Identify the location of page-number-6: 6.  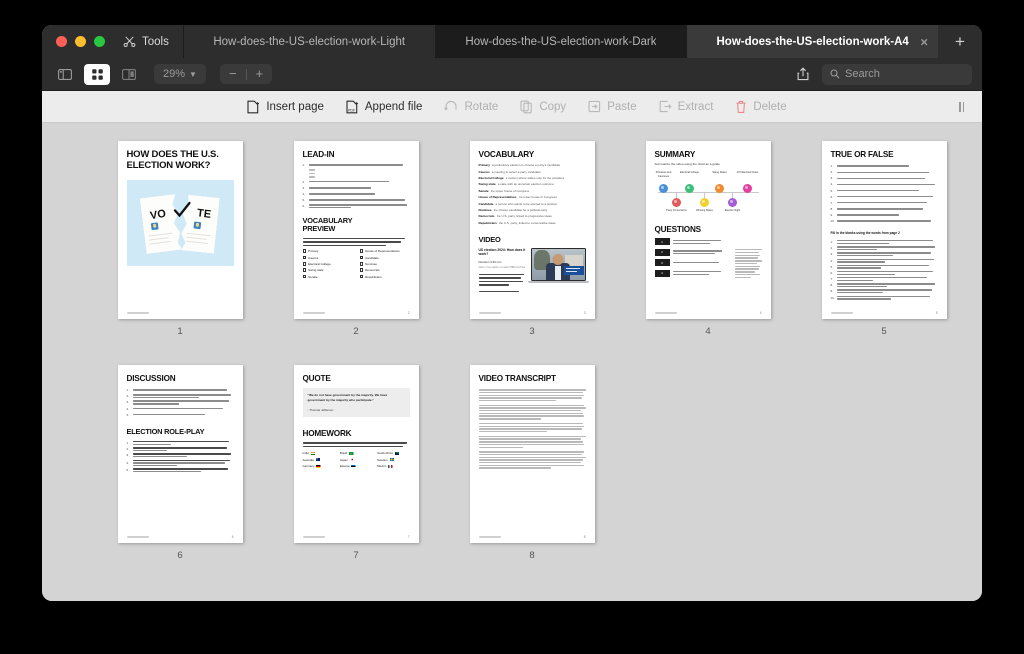
(180, 555).